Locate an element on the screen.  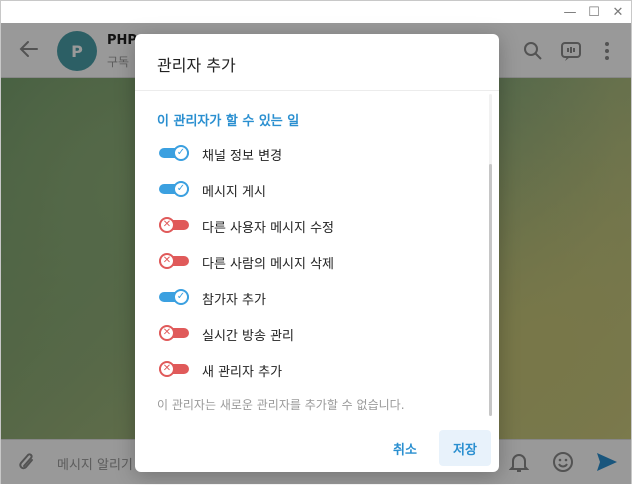
permission-label: 참가자 추가 is located at coordinates (234, 300).